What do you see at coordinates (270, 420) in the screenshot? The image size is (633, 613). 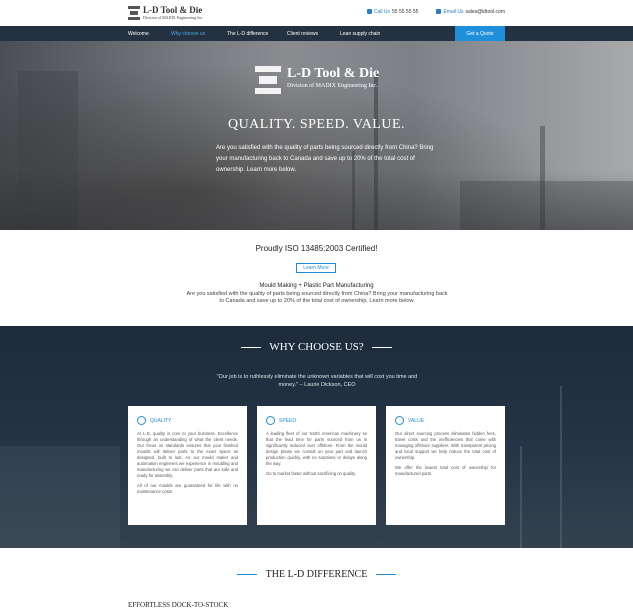 I see `speed-icon` at bounding box center [270, 420].